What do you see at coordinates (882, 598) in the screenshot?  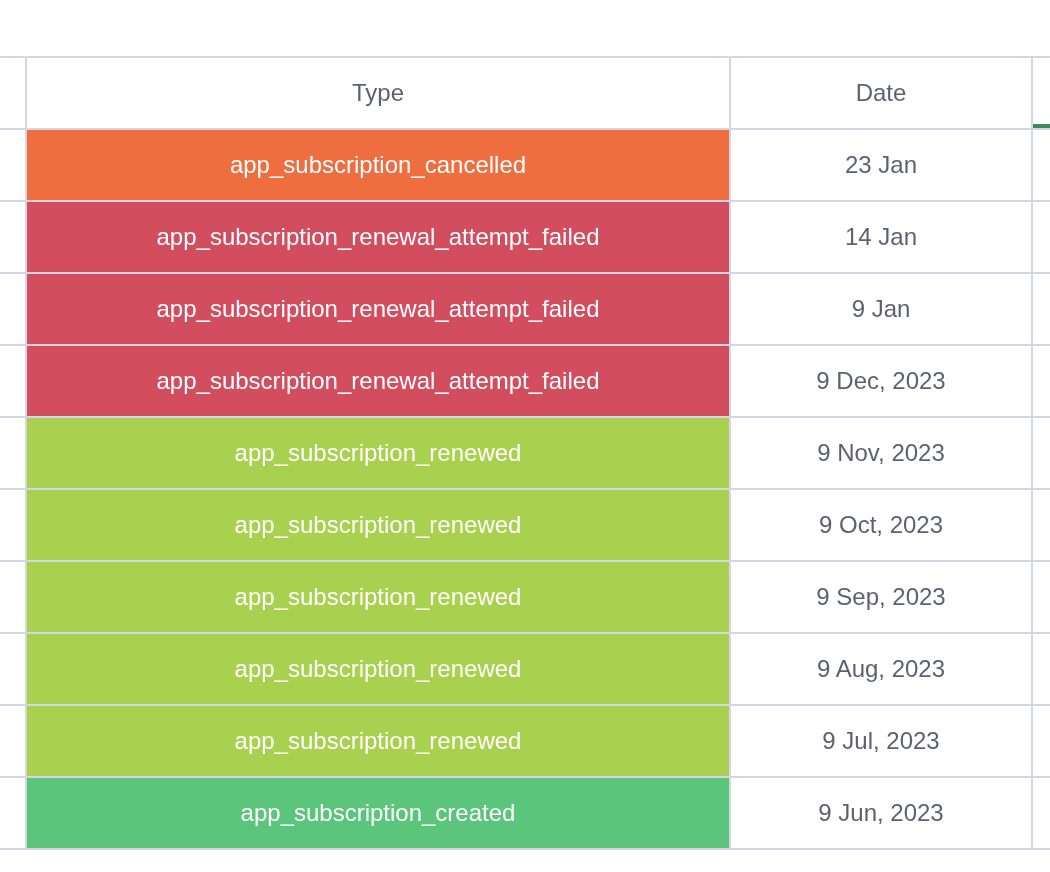 I see `date-cell: 9 Sep, 2023` at bounding box center [882, 598].